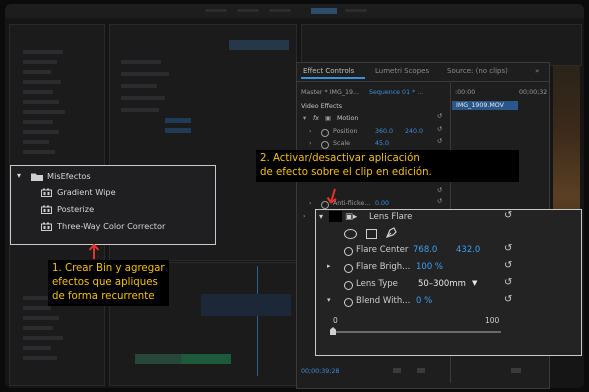 The height and width of the screenshot is (392, 589). Describe the element at coordinates (508, 265) in the screenshot. I see `flare-brightness-reset-icon: ↺` at that location.